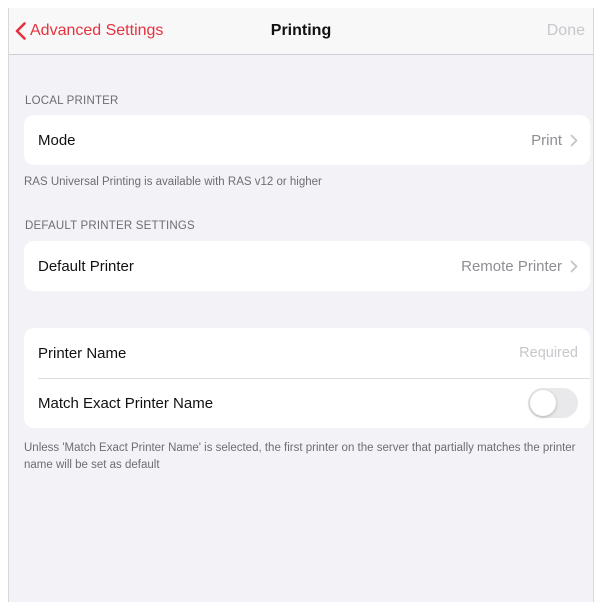 Image resolution: width=600 pixels, height=602 pixels. I want to click on default-printer-settings-header: DEFAULT PRINTER SETTINGS, so click(110, 226).